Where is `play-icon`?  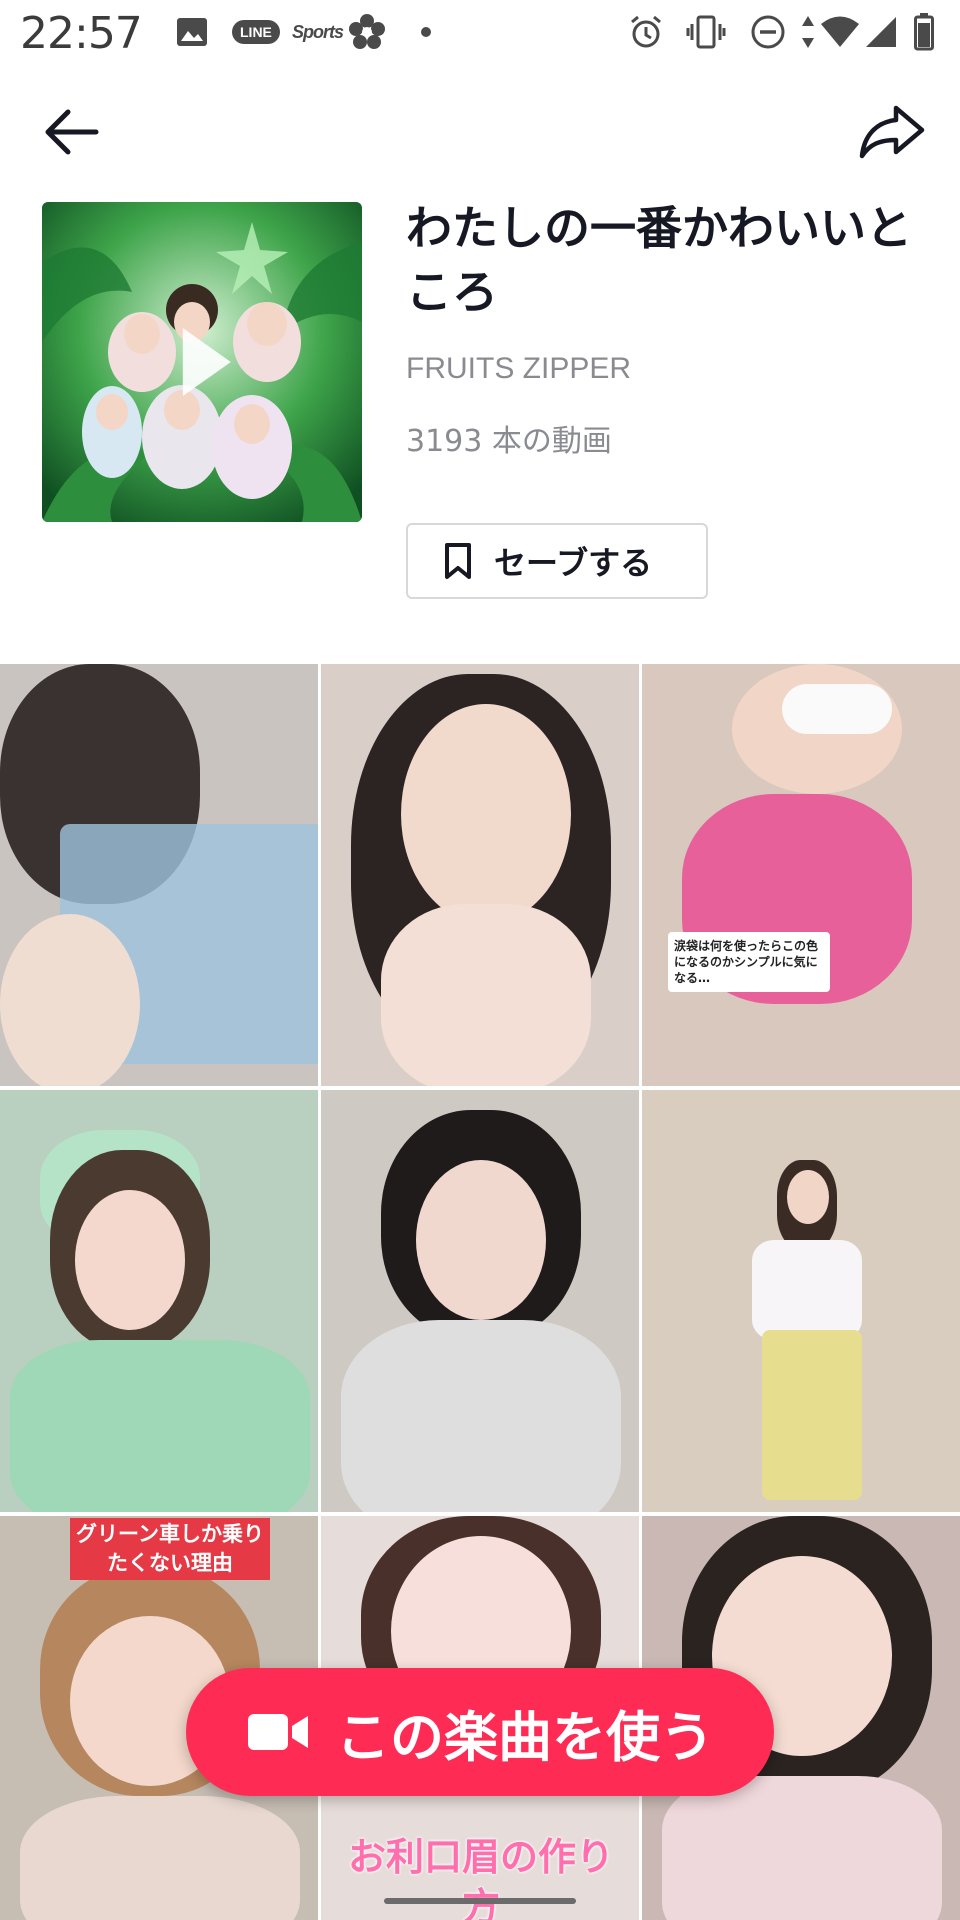 play-icon is located at coordinates (206, 362).